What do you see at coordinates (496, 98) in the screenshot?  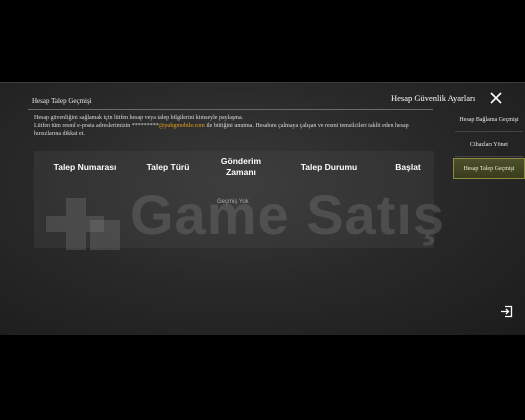 I see `close-icon` at bounding box center [496, 98].